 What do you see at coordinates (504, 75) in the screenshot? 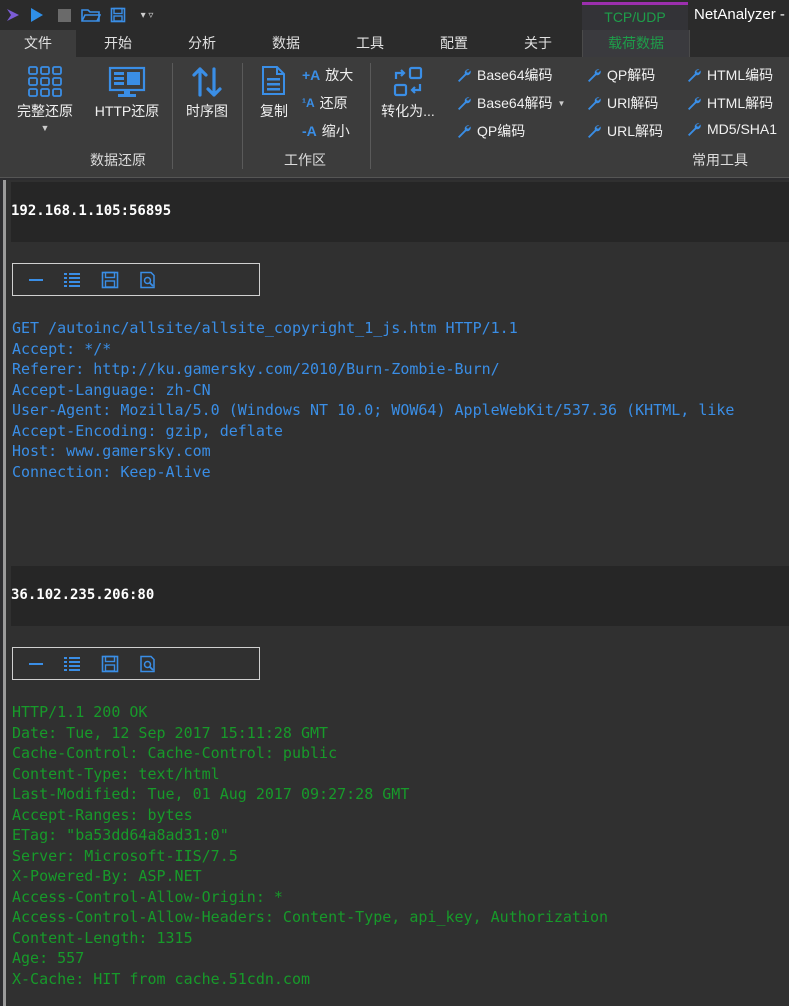
I see `base64-encode-button: Base64编码` at bounding box center [504, 75].